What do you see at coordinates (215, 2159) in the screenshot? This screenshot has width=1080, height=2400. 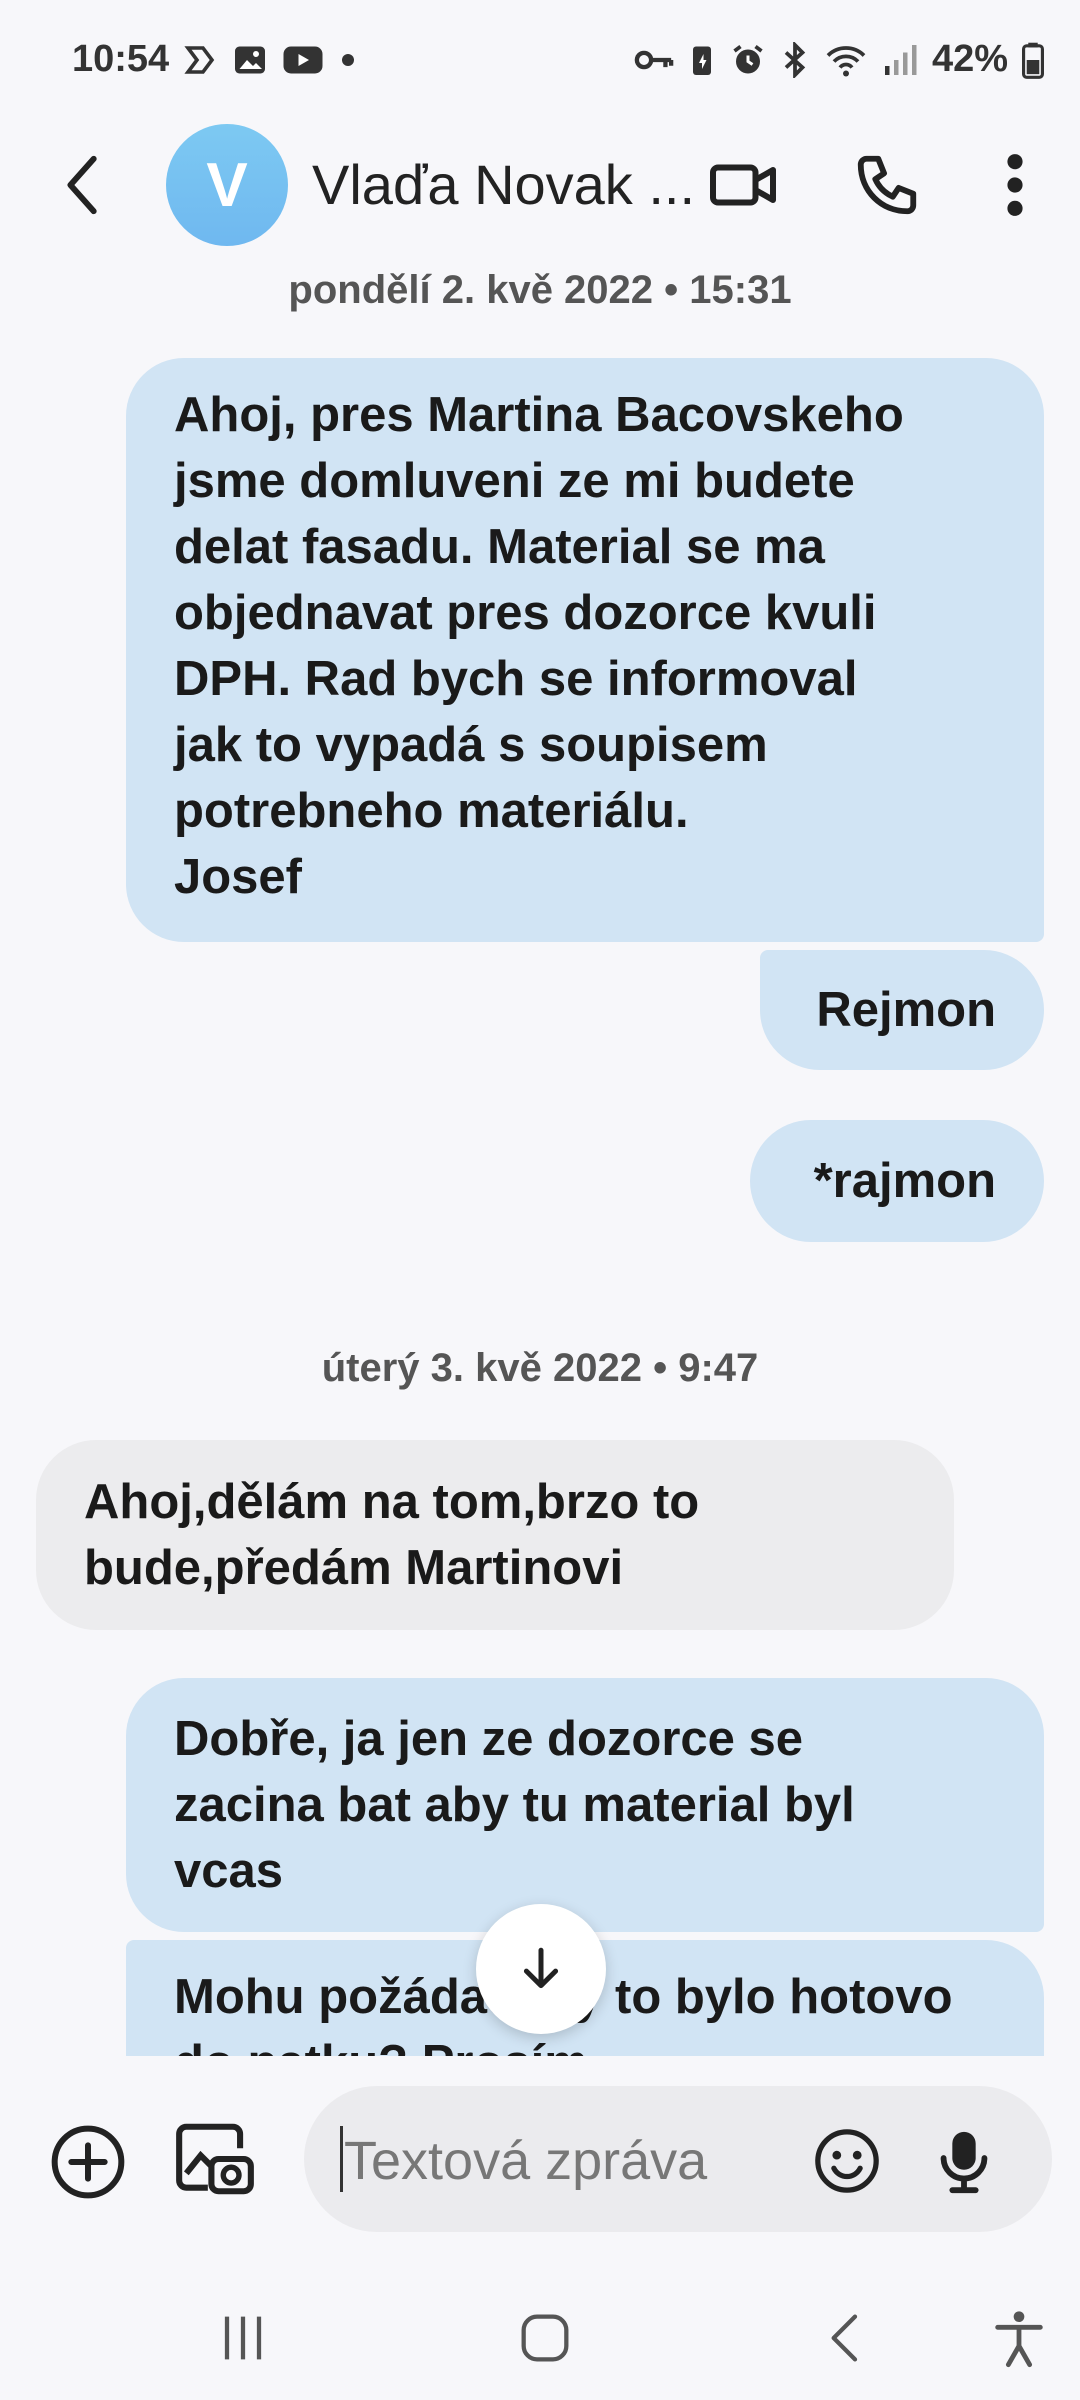 I see `gallery-camera-icon` at bounding box center [215, 2159].